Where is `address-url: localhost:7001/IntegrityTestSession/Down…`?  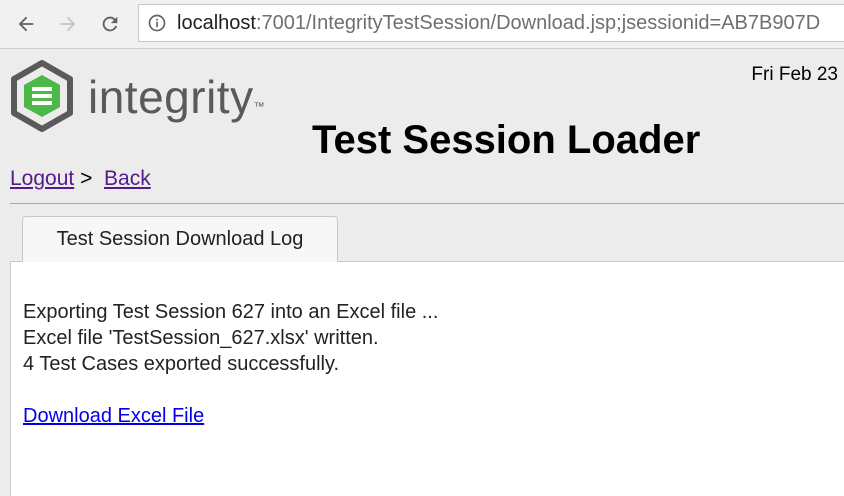 address-url: localhost:7001/IntegrityTestSession/Down… is located at coordinates (498, 23).